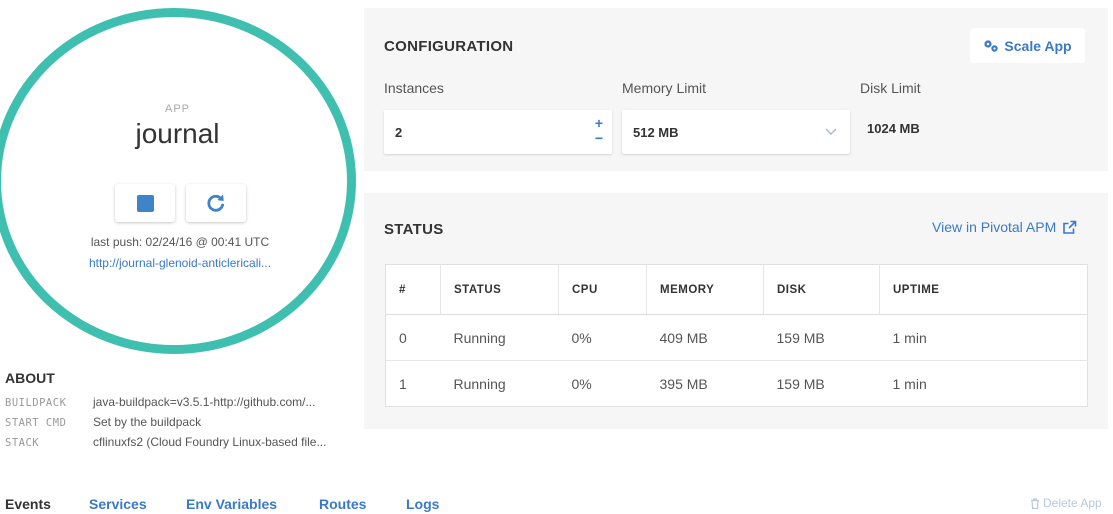 This screenshot has height=514, width=1113. What do you see at coordinates (399, 132) in the screenshot?
I see `instances-value: 2` at bounding box center [399, 132].